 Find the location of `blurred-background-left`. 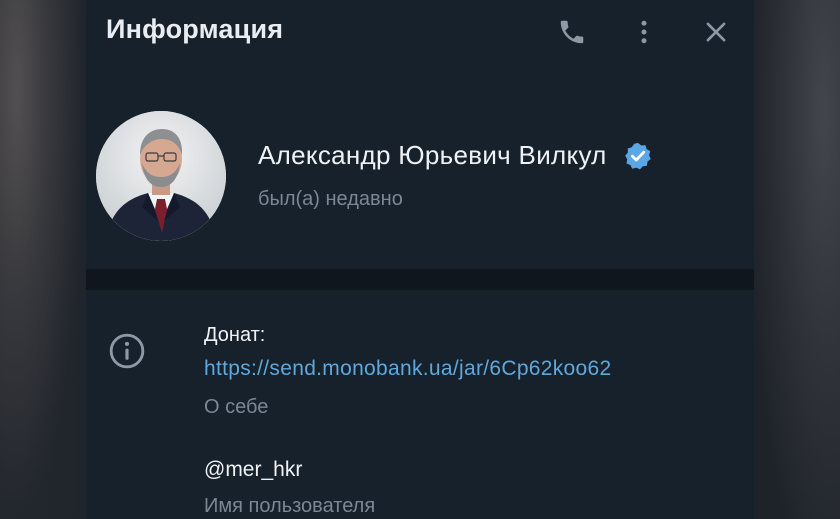

blurred-background-left is located at coordinates (43, 259).